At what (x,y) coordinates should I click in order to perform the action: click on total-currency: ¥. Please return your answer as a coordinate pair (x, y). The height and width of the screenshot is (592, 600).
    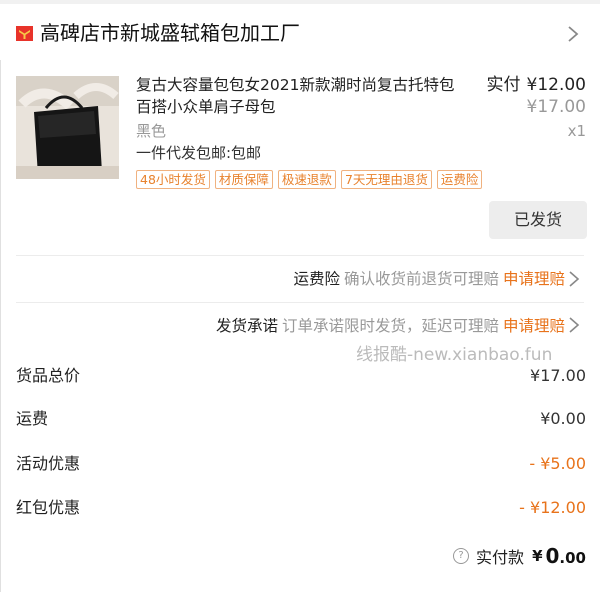
    Looking at the image, I should click on (537, 556).